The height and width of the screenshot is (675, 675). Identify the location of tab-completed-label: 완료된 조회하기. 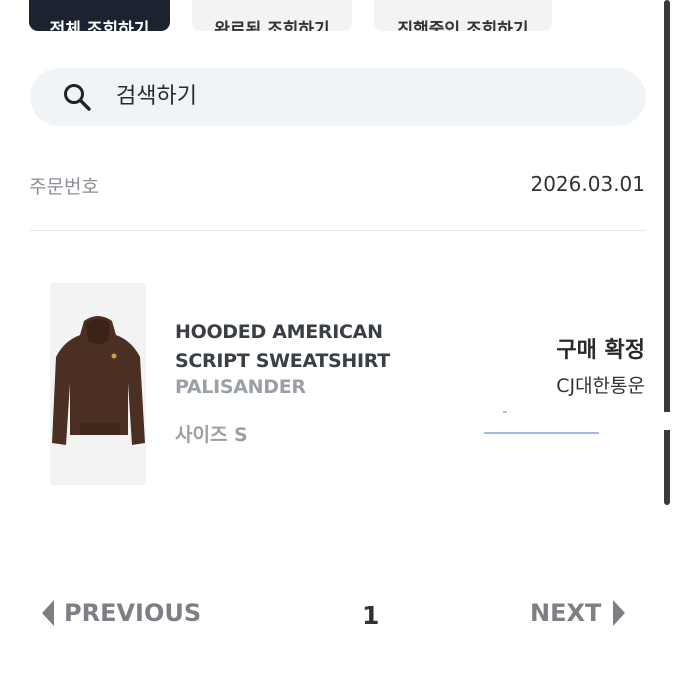
(272, 25).